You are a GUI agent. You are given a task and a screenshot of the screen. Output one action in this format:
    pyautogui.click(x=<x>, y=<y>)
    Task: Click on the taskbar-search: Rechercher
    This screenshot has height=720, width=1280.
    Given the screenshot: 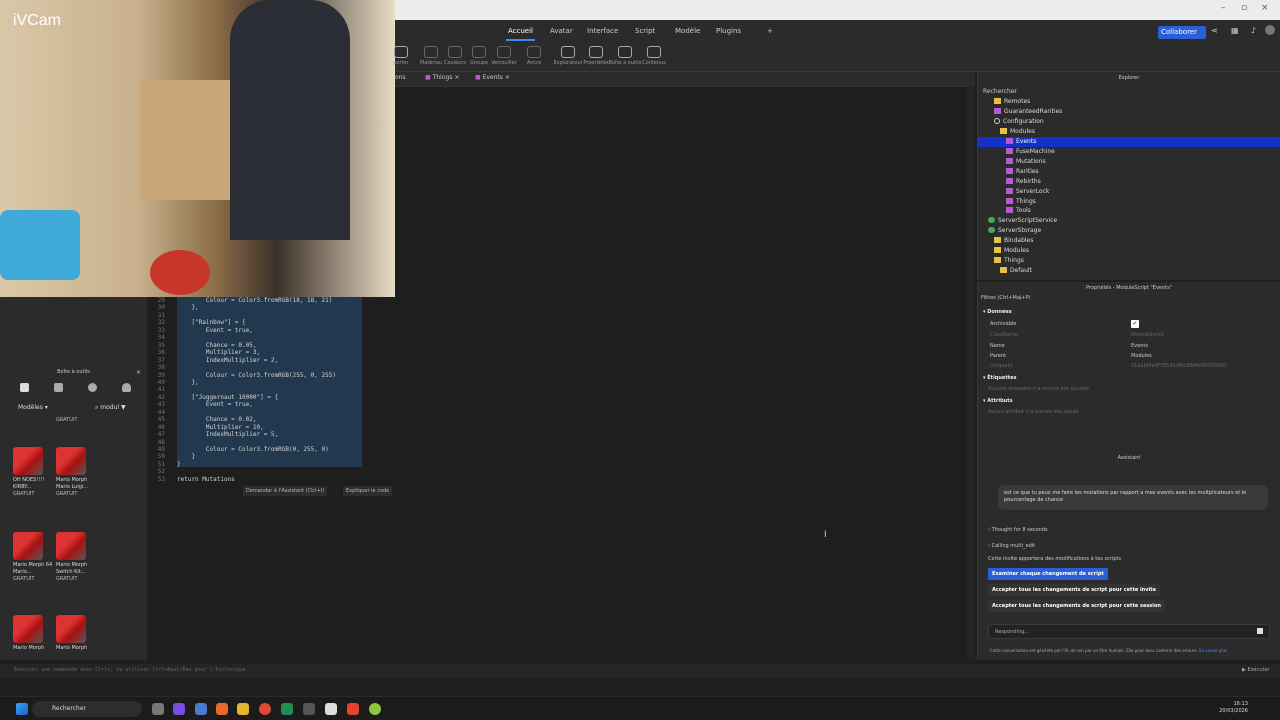 What is the action you would take?
    pyautogui.click(x=87, y=709)
    